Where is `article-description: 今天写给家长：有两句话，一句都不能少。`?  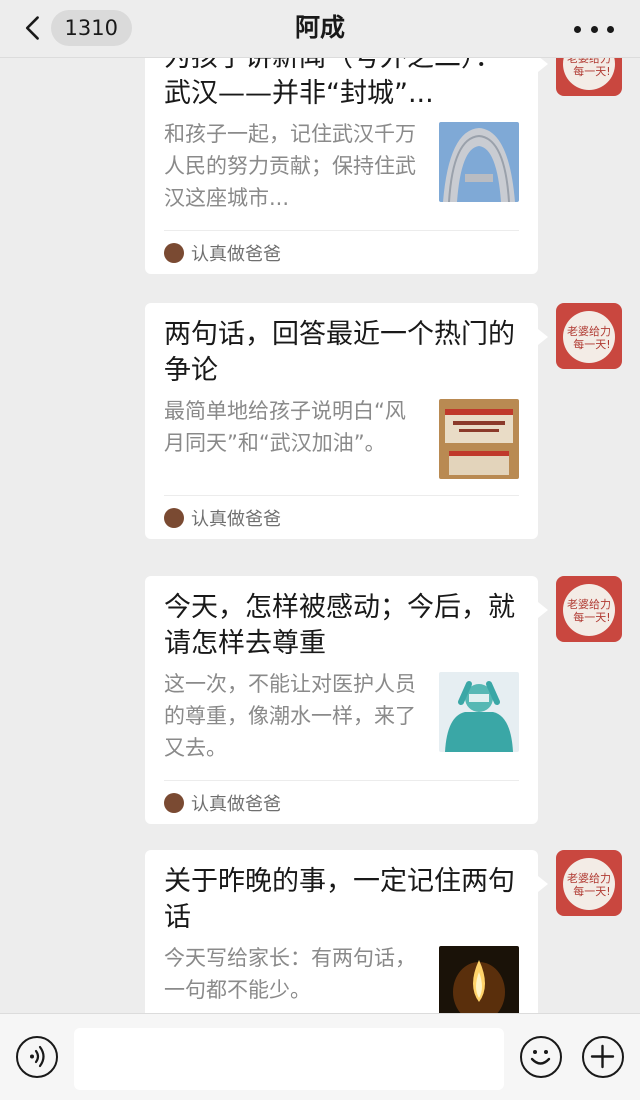 article-description: 今天写给家长：有两句话，一句都不能少。 is located at coordinates (290, 974).